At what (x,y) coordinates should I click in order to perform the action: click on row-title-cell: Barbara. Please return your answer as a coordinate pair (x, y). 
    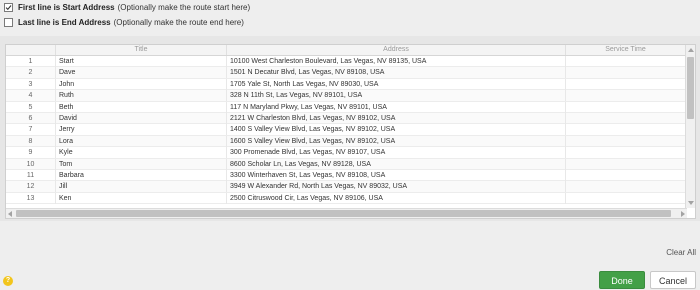
    Looking at the image, I should click on (141, 175).